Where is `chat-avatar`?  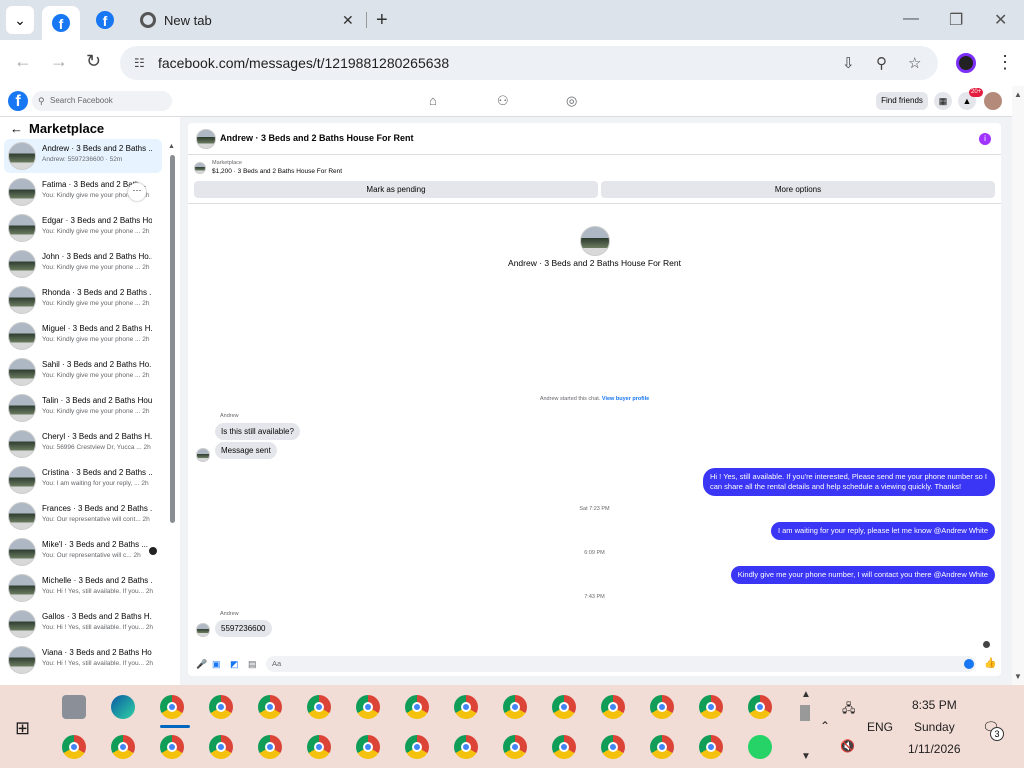 chat-avatar is located at coordinates (206, 139).